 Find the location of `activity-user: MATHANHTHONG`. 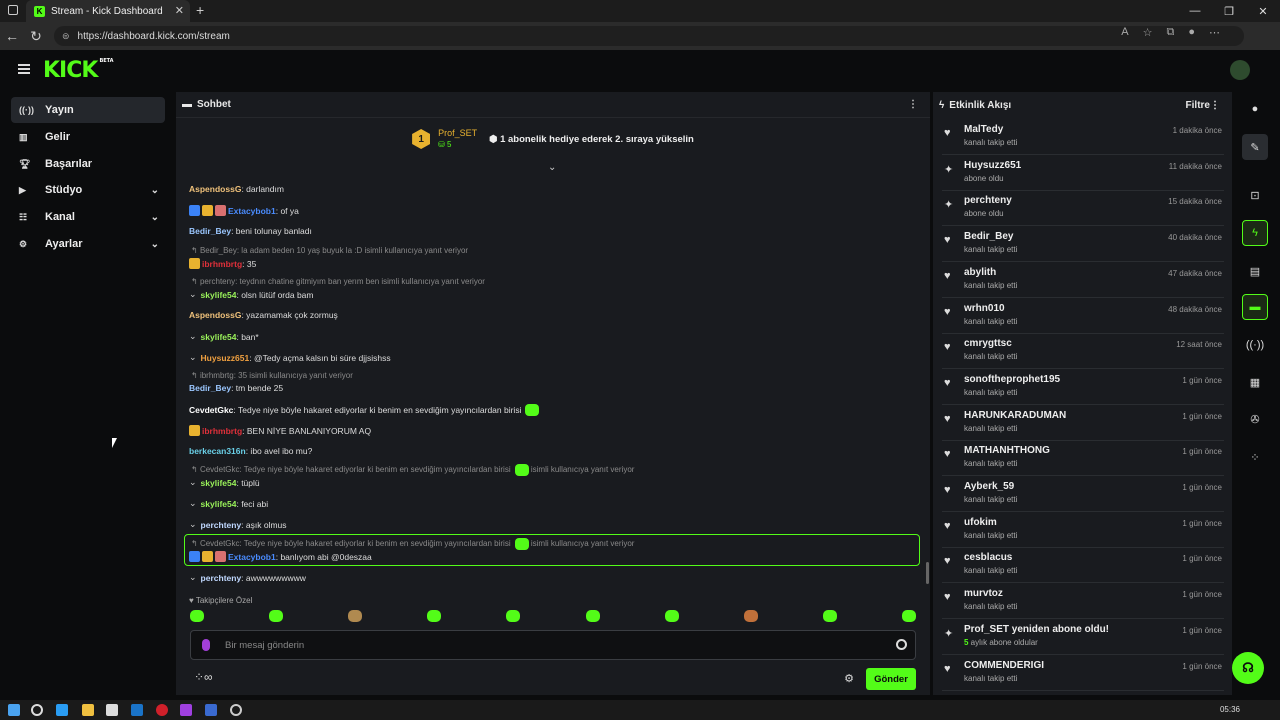

activity-user: MATHANHTHONG is located at coordinates (1007, 450).